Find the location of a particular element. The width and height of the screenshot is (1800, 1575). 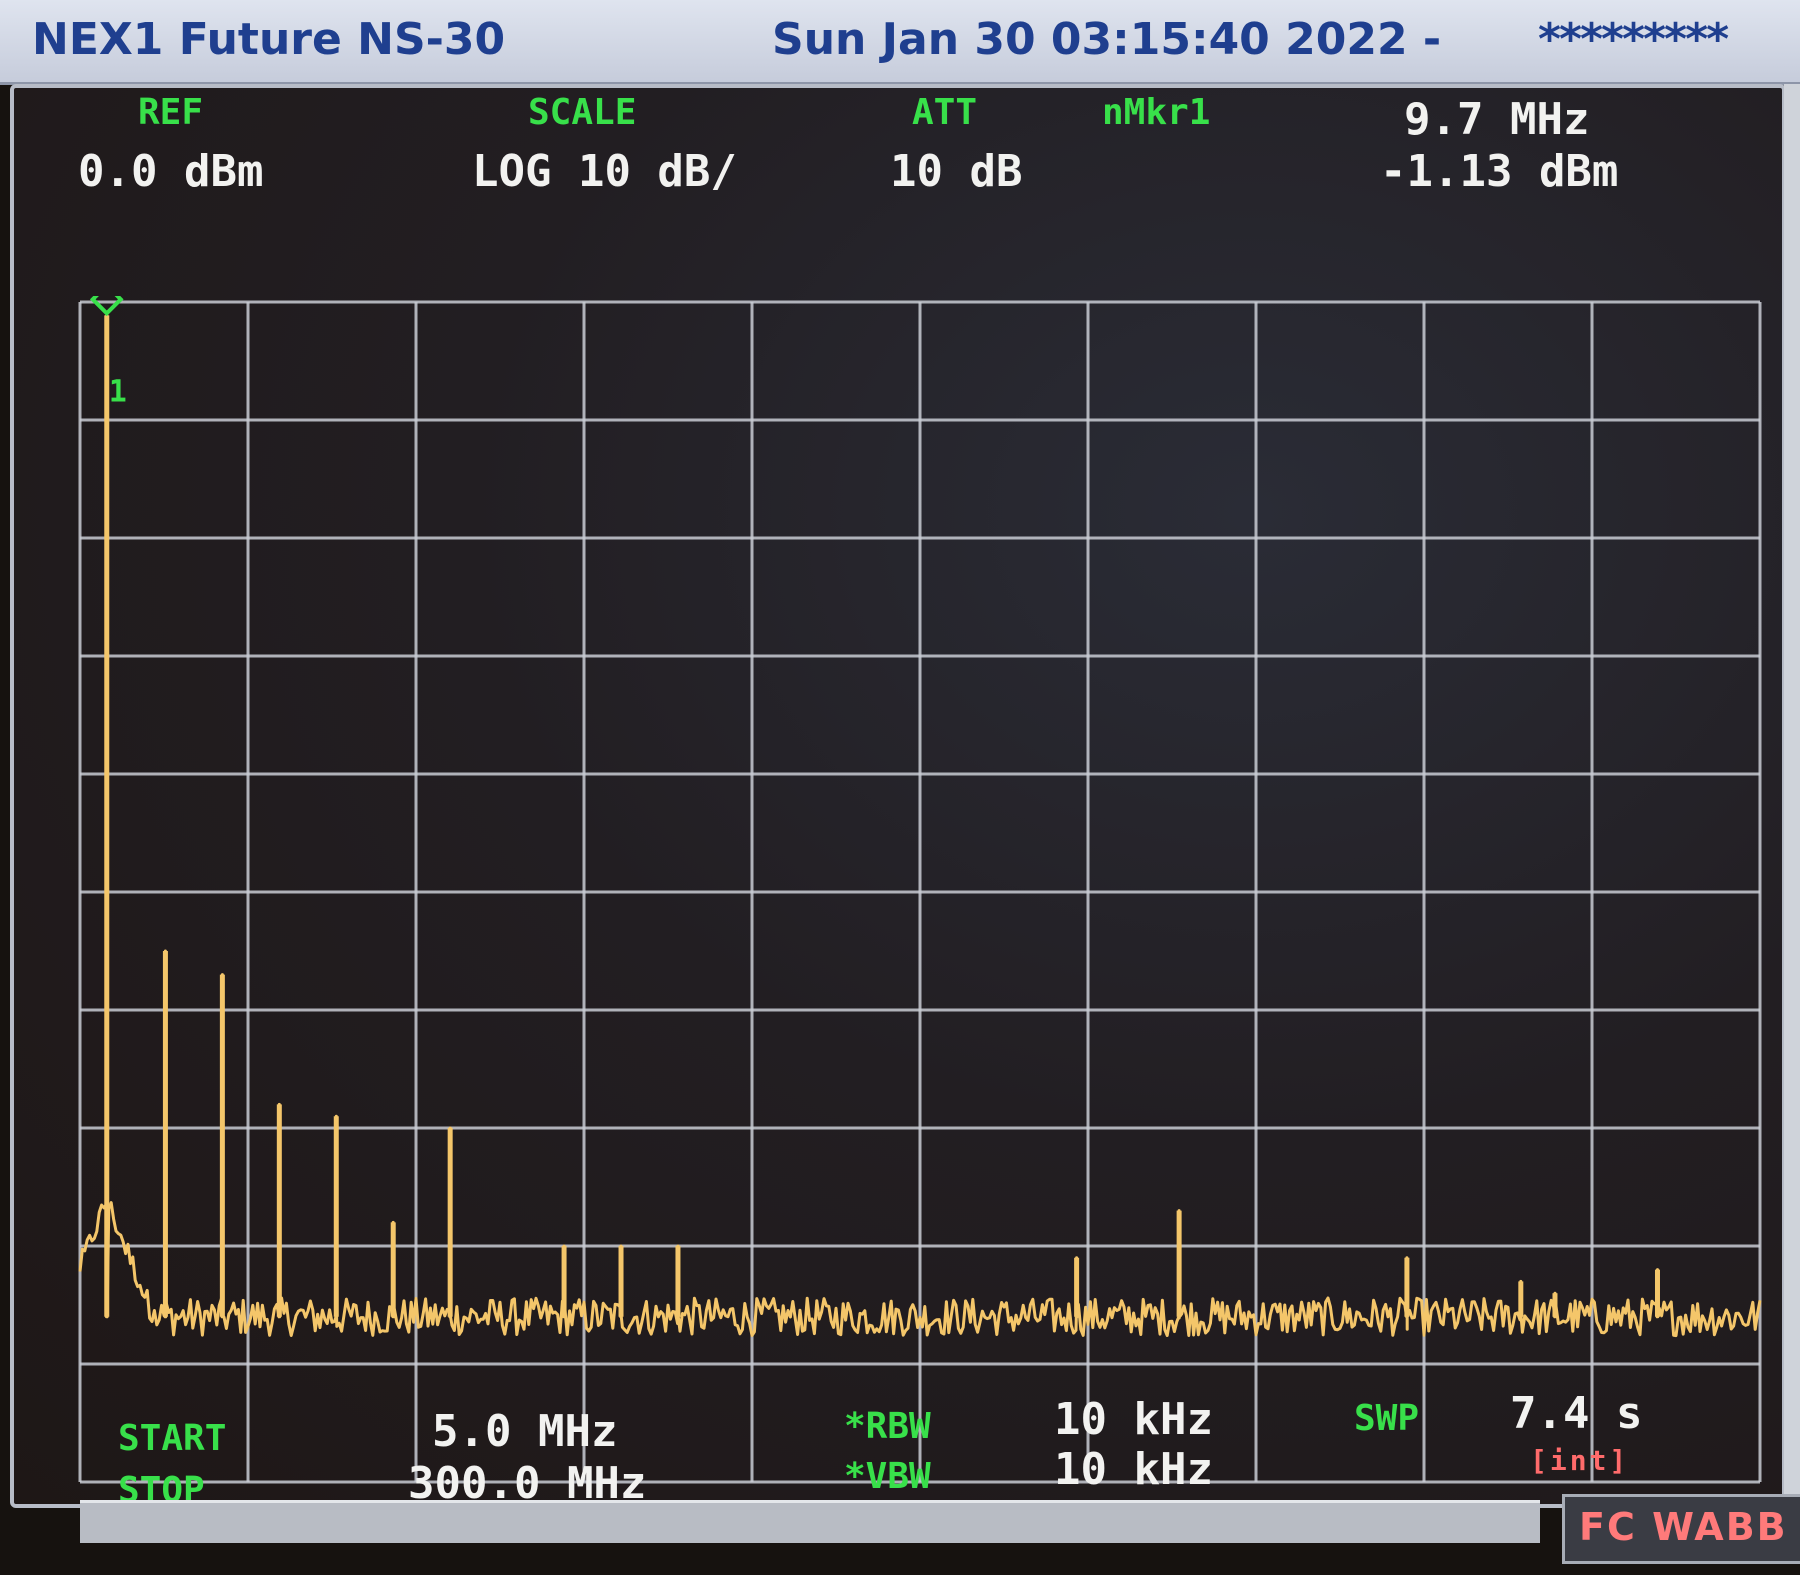

marker-level: -1.13 dBm is located at coordinates (1499, 171).